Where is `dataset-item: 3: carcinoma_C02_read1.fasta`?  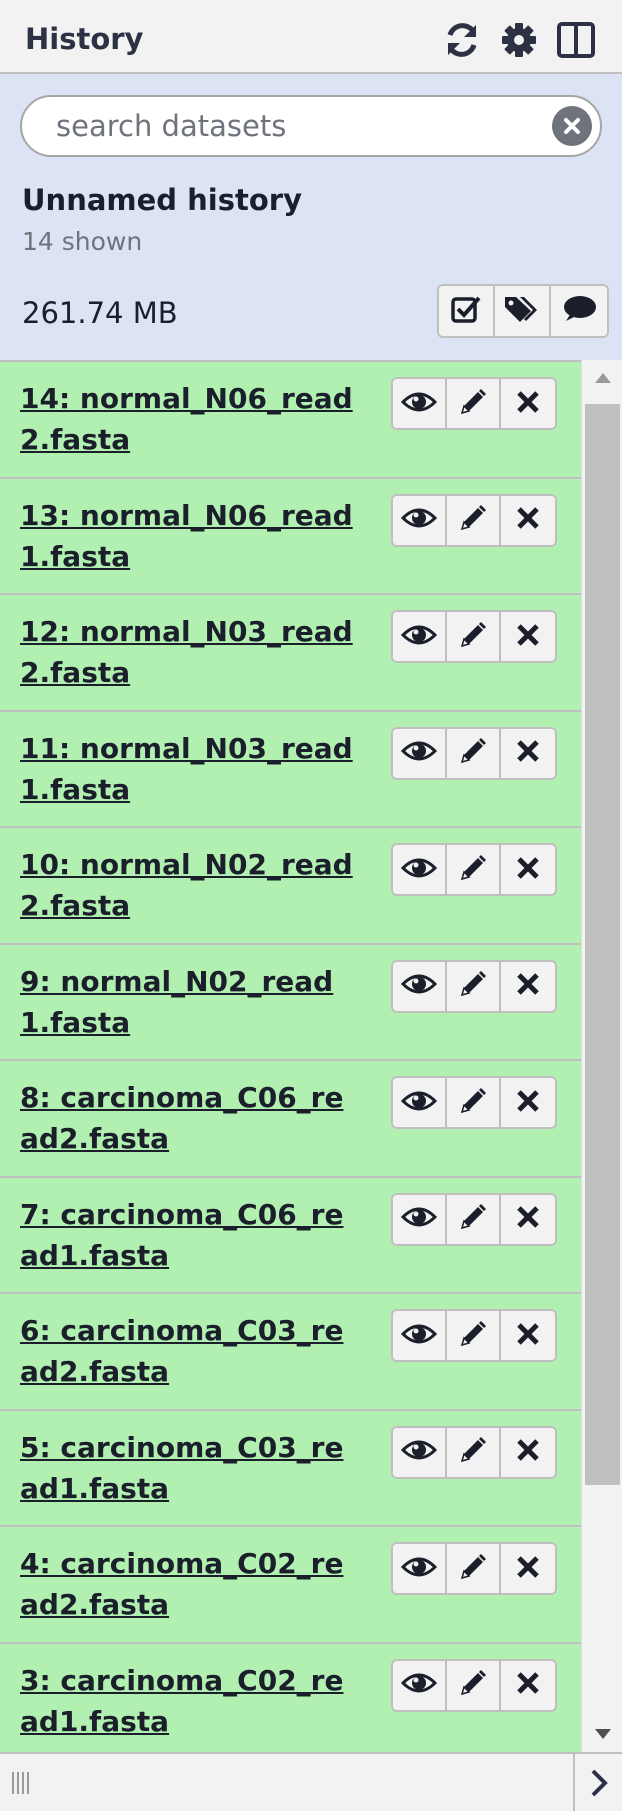 dataset-item: 3: carcinoma_C02_read1.fasta is located at coordinates (290, 1696).